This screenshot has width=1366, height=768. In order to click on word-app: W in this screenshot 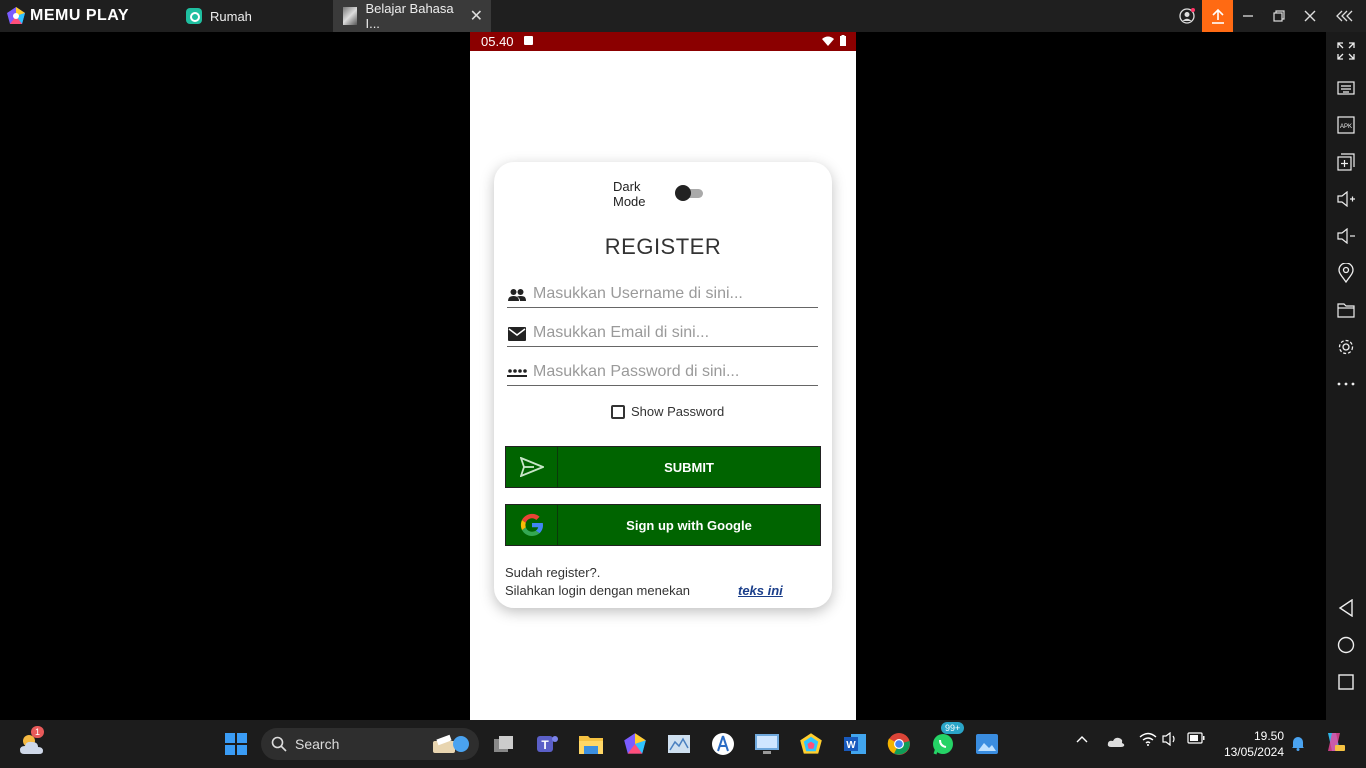, I will do `click(855, 744)`.